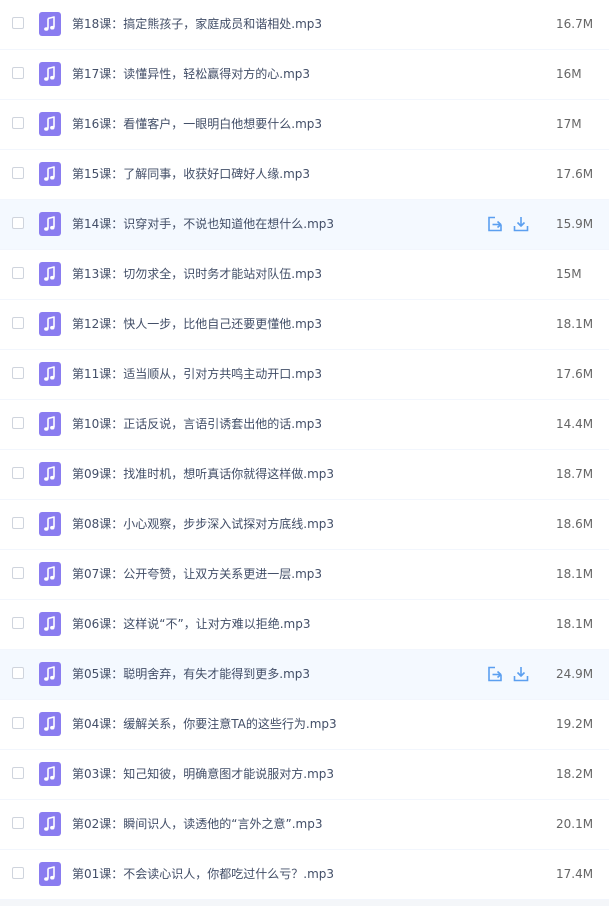  I want to click on file-row: 第16课：看懂客户，一眼明白他想要什么.mp3 17M, so click(304, 125).